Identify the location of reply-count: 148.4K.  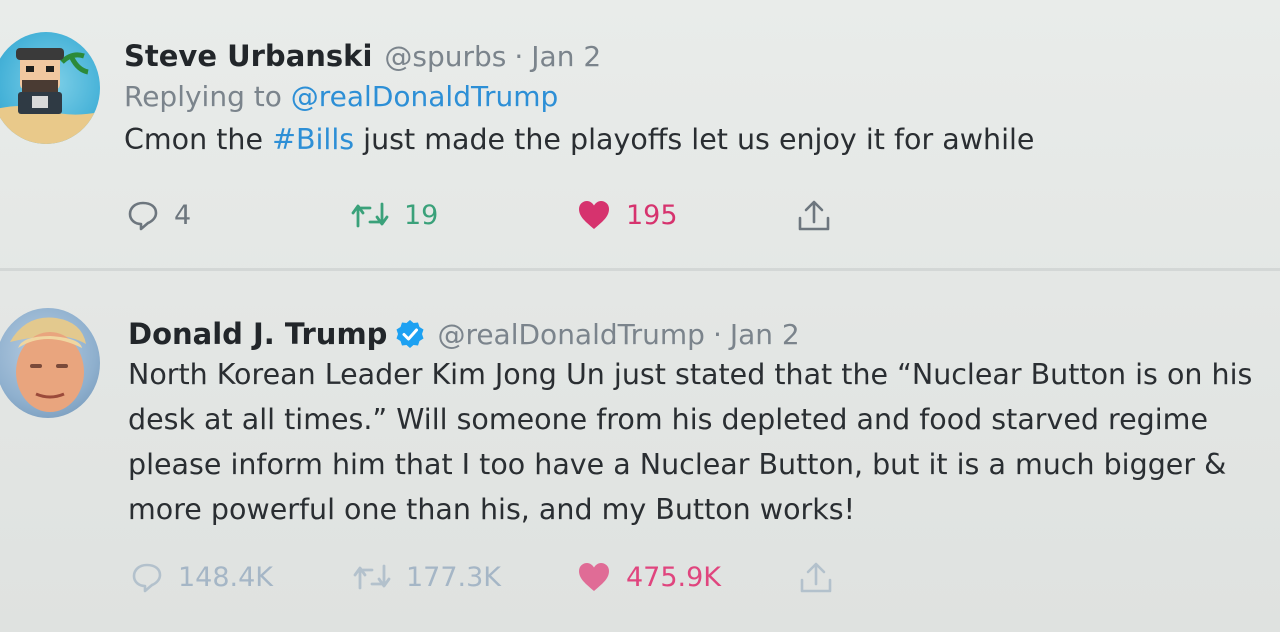
(226, 577).